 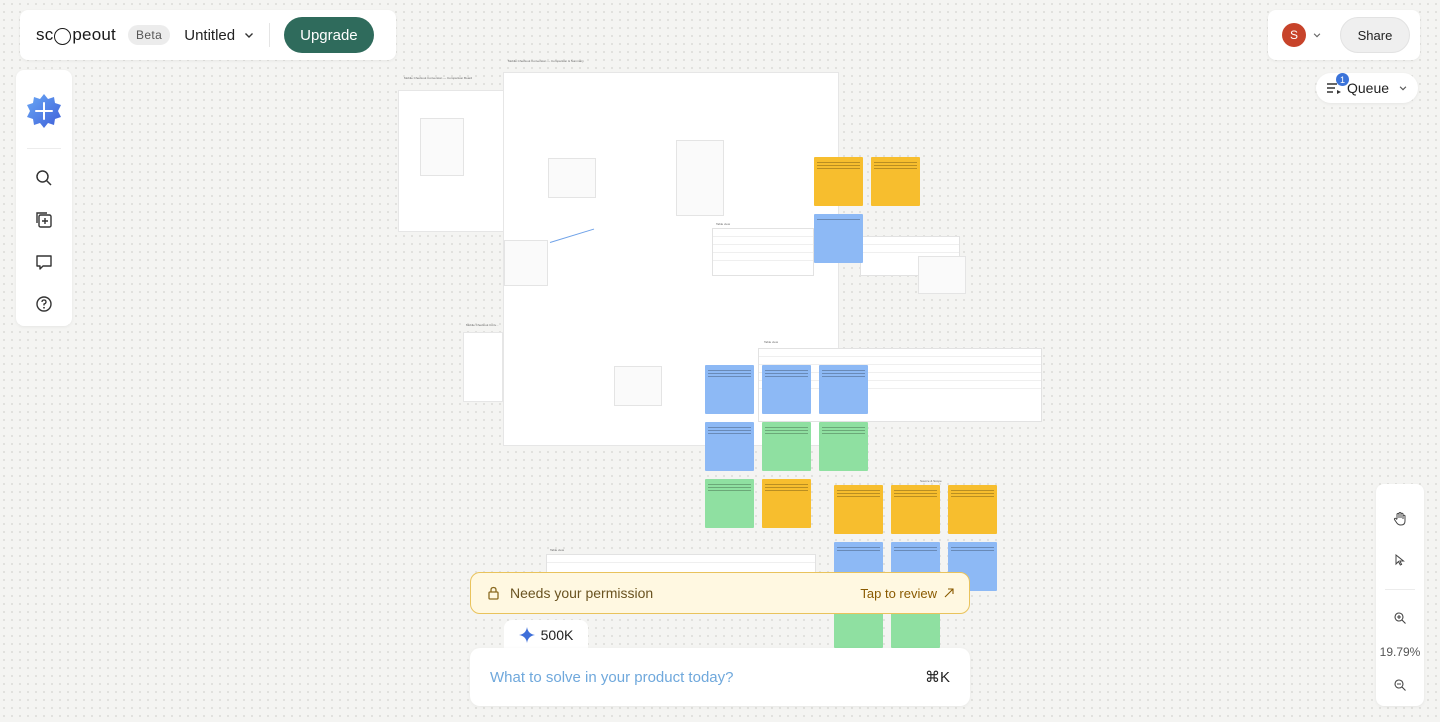 I want to click on help-icon, so click(x=44, y=304).